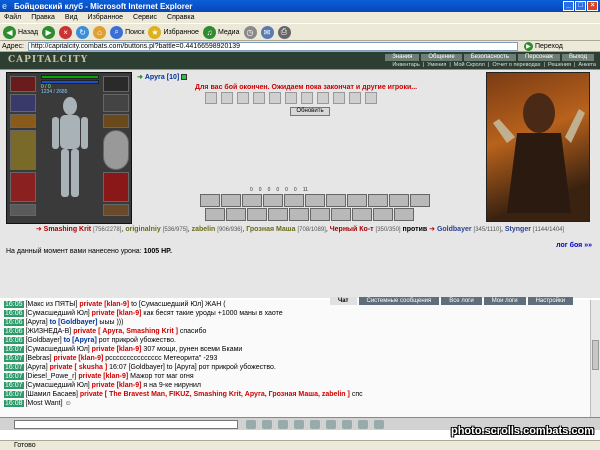  I want to click on fighter: Черный Ко-т, so click(352, 229).